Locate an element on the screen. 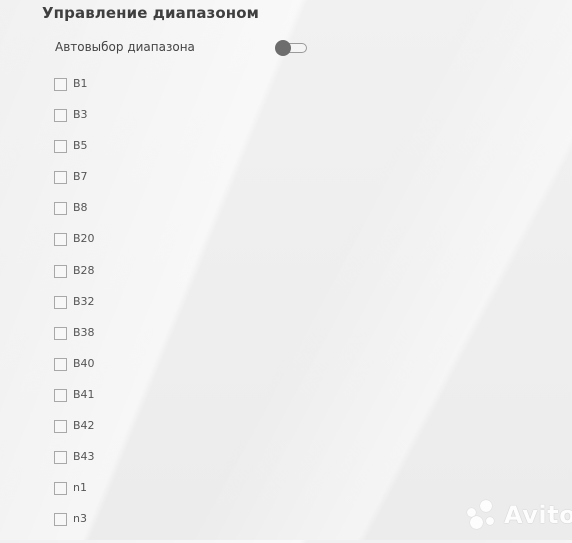 The width and height of the screenshot is (572, 543). auto-select-row: Автовыбор диапазона is located at coordinates (185, 49).